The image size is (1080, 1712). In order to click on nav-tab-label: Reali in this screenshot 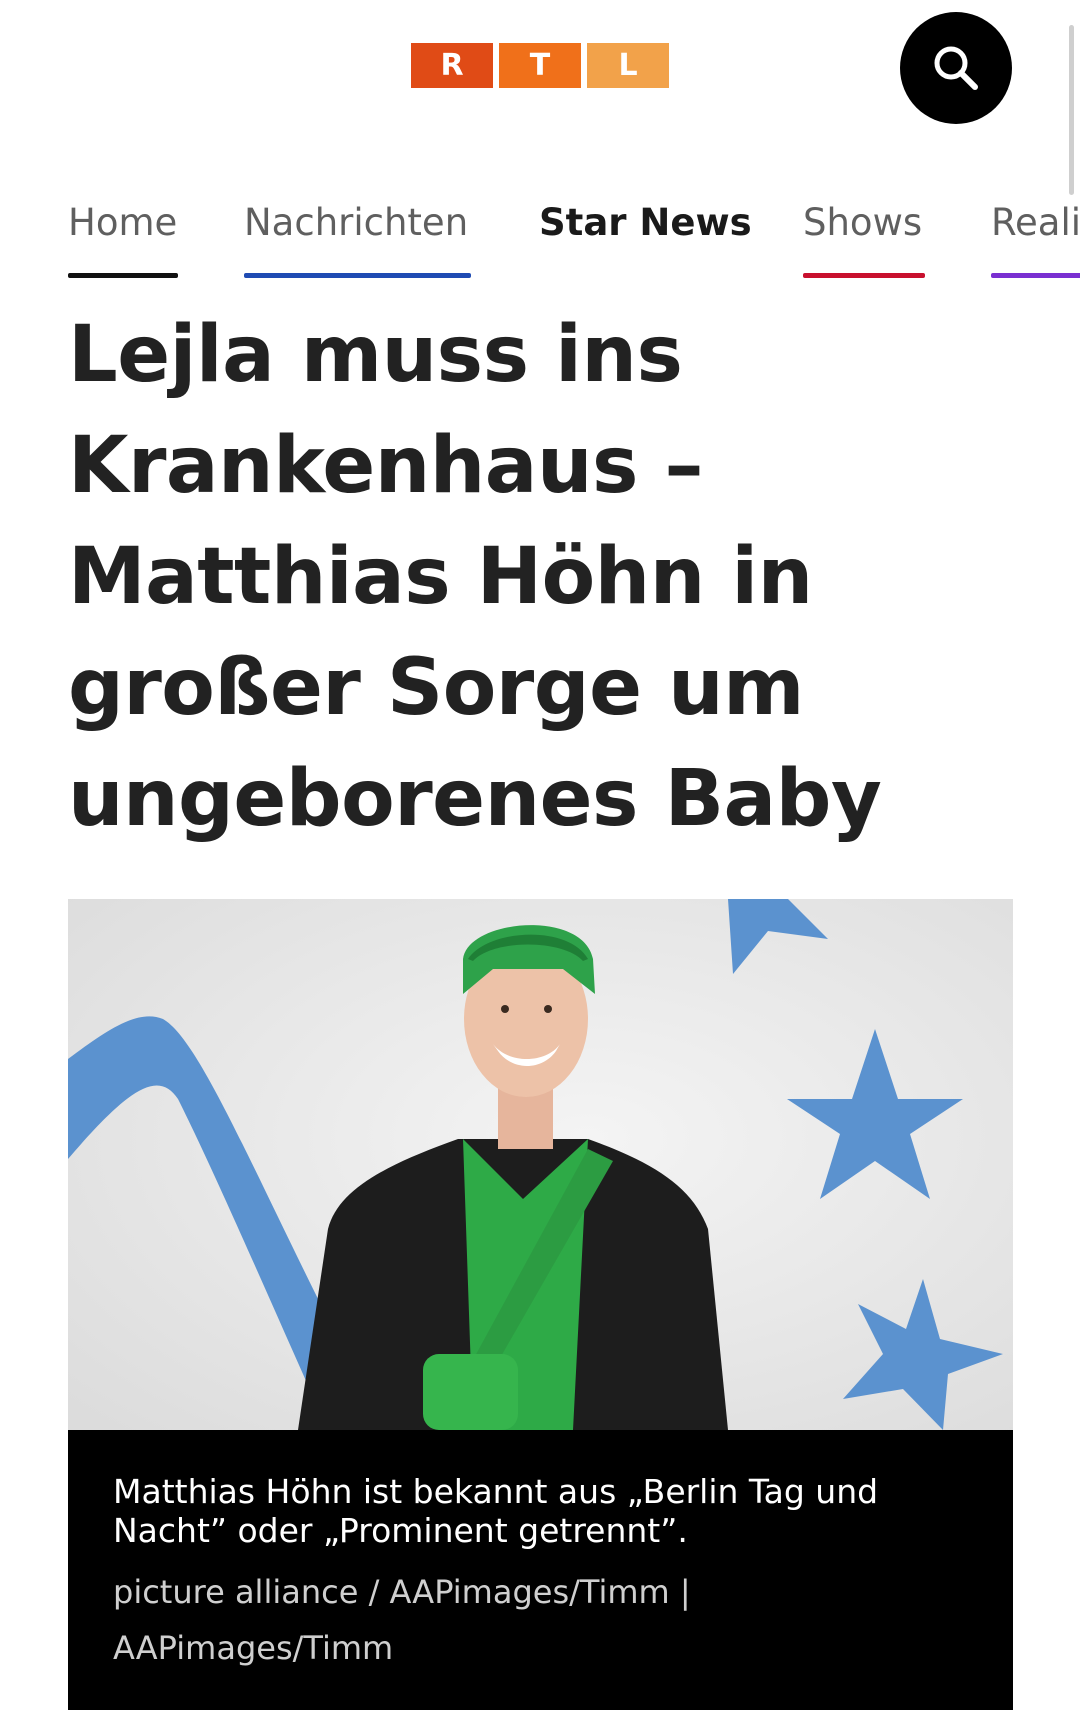, I will do `click(1035, 222)`.